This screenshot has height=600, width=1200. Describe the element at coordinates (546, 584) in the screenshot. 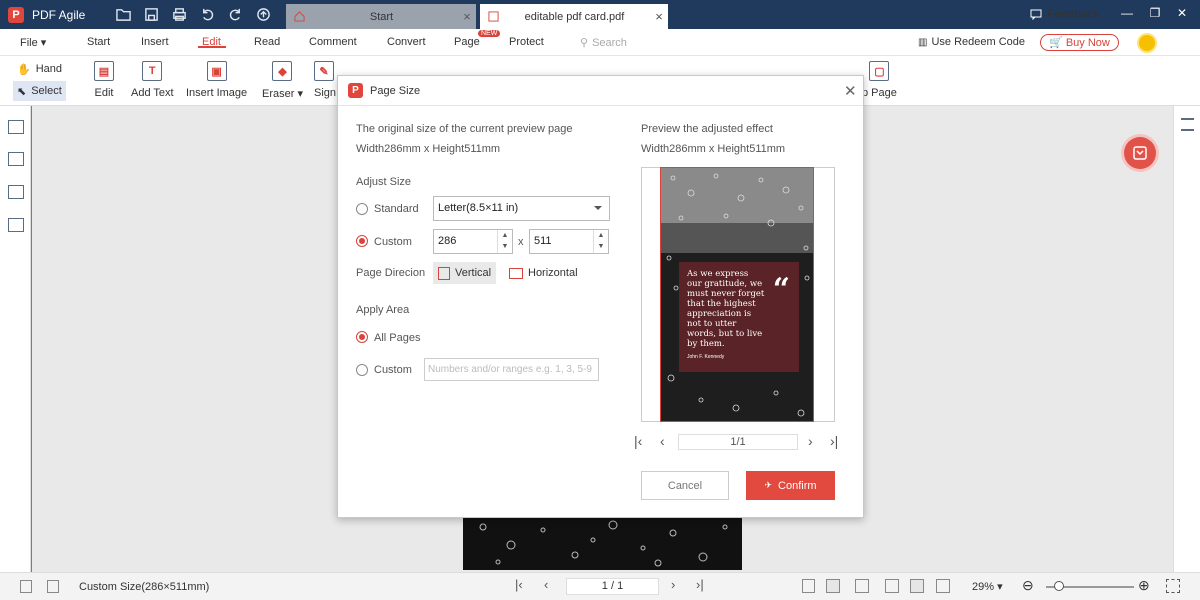

I see `prev-page-icon: ‹` at that location.